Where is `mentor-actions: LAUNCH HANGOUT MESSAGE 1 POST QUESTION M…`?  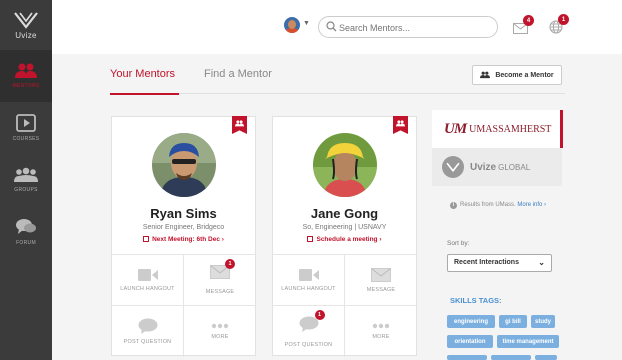
mentor-actions: LAUNCH HANGOUT MESSAGE 1 POST QUESTION M… is located at coordinates (345, 305).